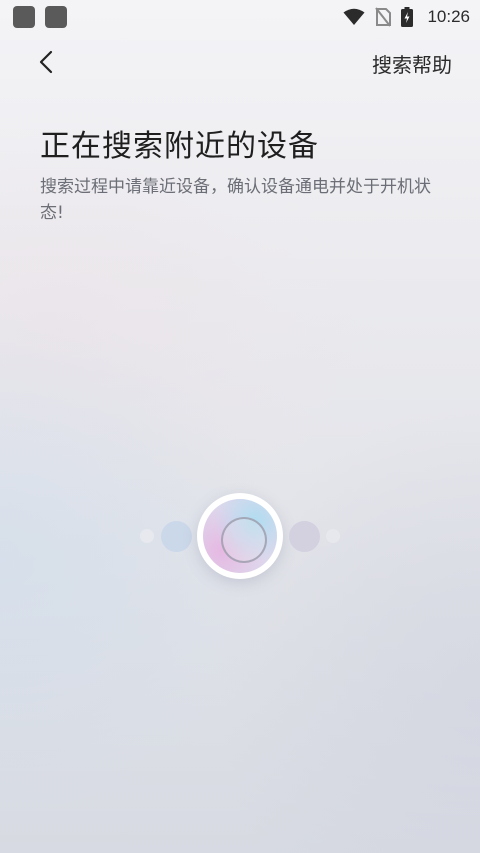  I want to click on back-button, so click(46, 62).